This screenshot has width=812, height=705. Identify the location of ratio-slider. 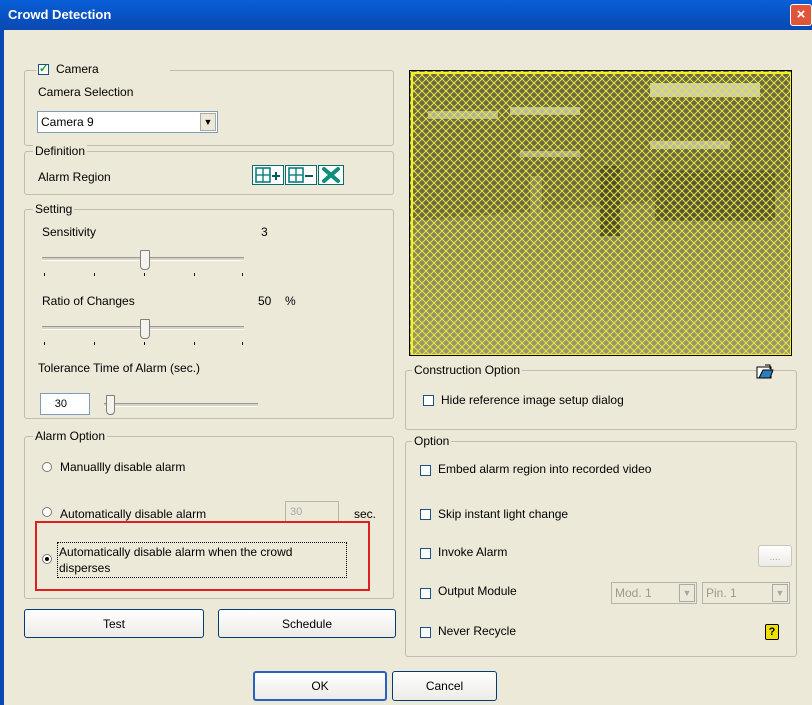
(143, 332).